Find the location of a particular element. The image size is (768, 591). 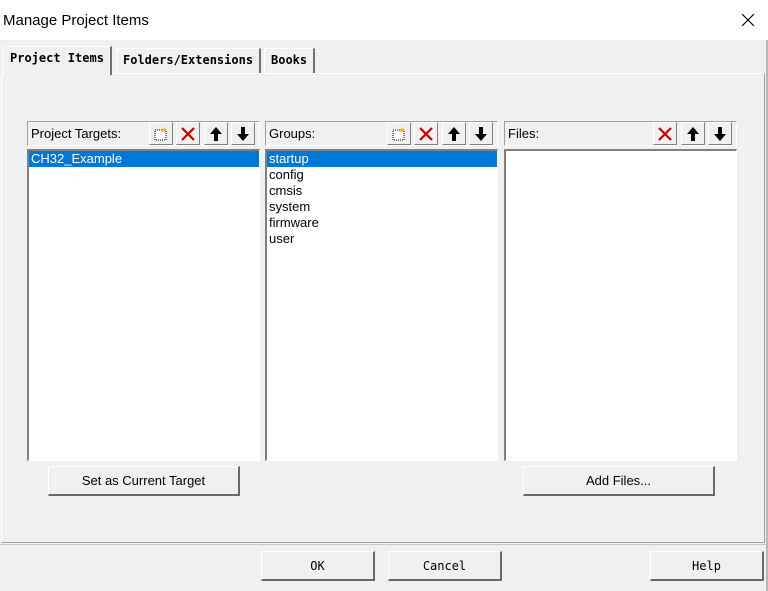

files-down-button is located at coordinates (720, 133).